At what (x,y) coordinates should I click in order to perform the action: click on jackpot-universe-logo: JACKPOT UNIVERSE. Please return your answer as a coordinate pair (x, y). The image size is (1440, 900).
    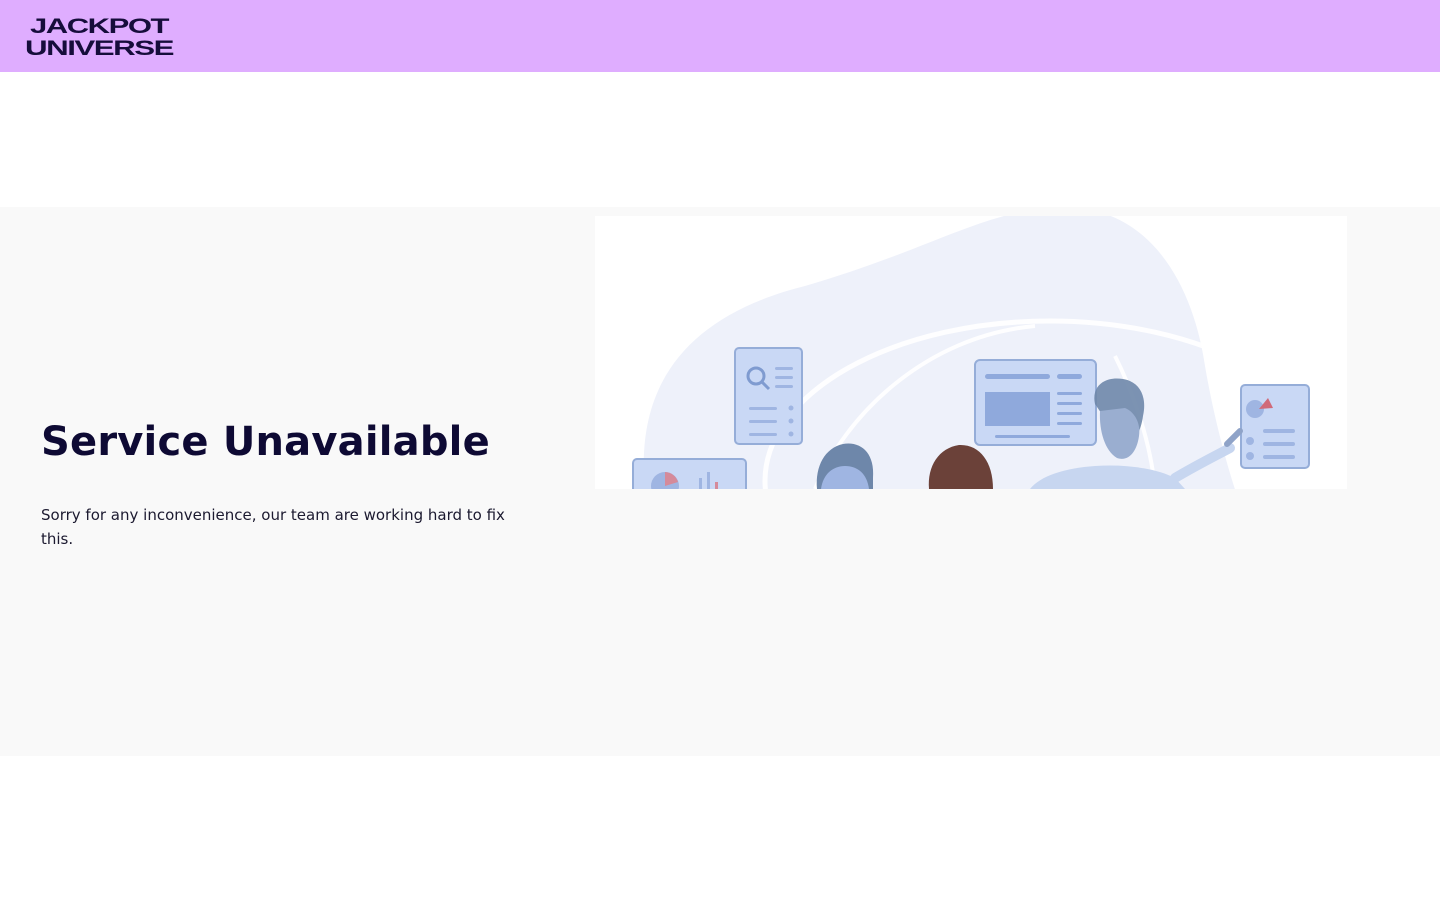
    Looking at the image, I should click on (99, 36).